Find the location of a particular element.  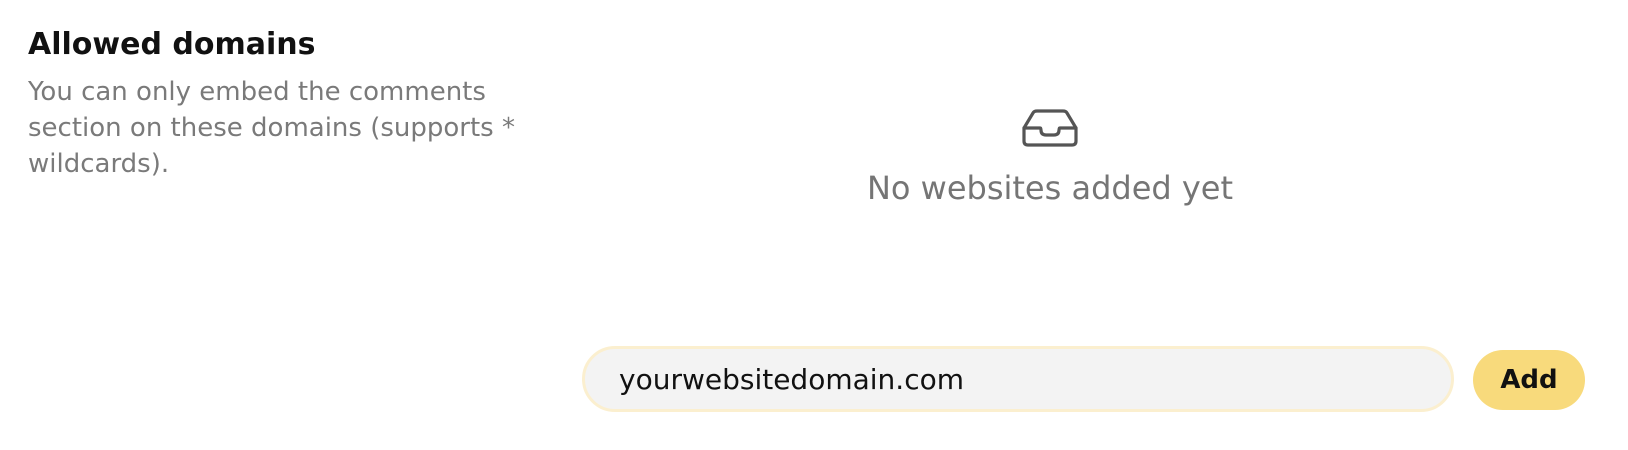

domain-input is located at coordinates (1018, 379).